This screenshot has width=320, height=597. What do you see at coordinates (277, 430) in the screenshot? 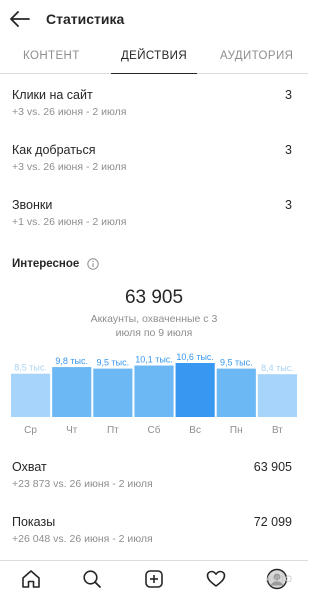
I see `chart-tick-label: Вт` at bounding box center [277, 430].